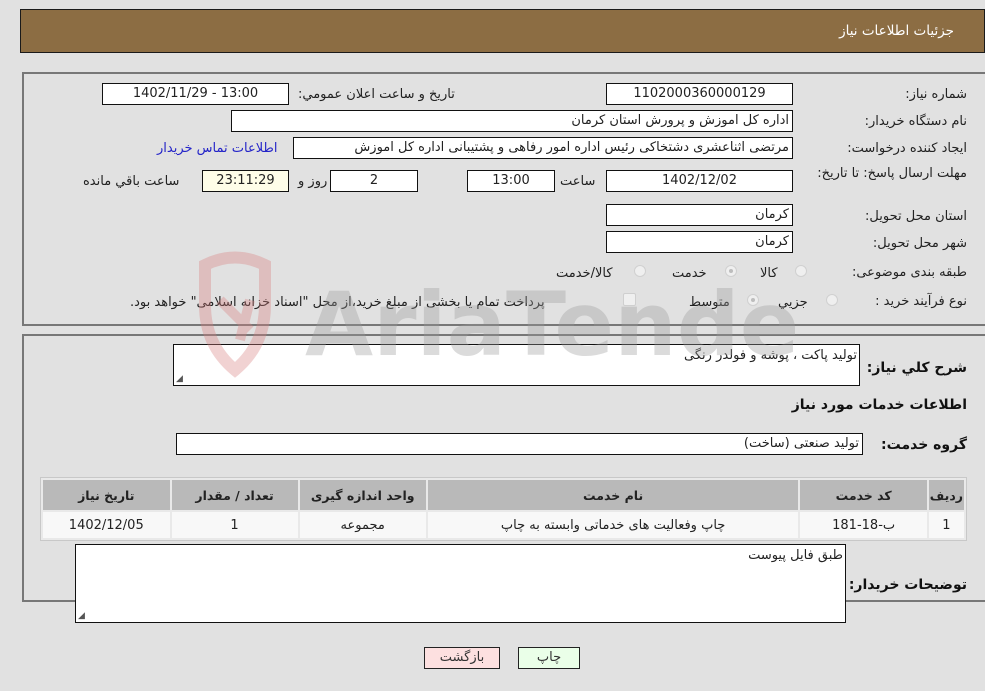  I want to click on delivery-city-field: کرمان, so click(699, 242).